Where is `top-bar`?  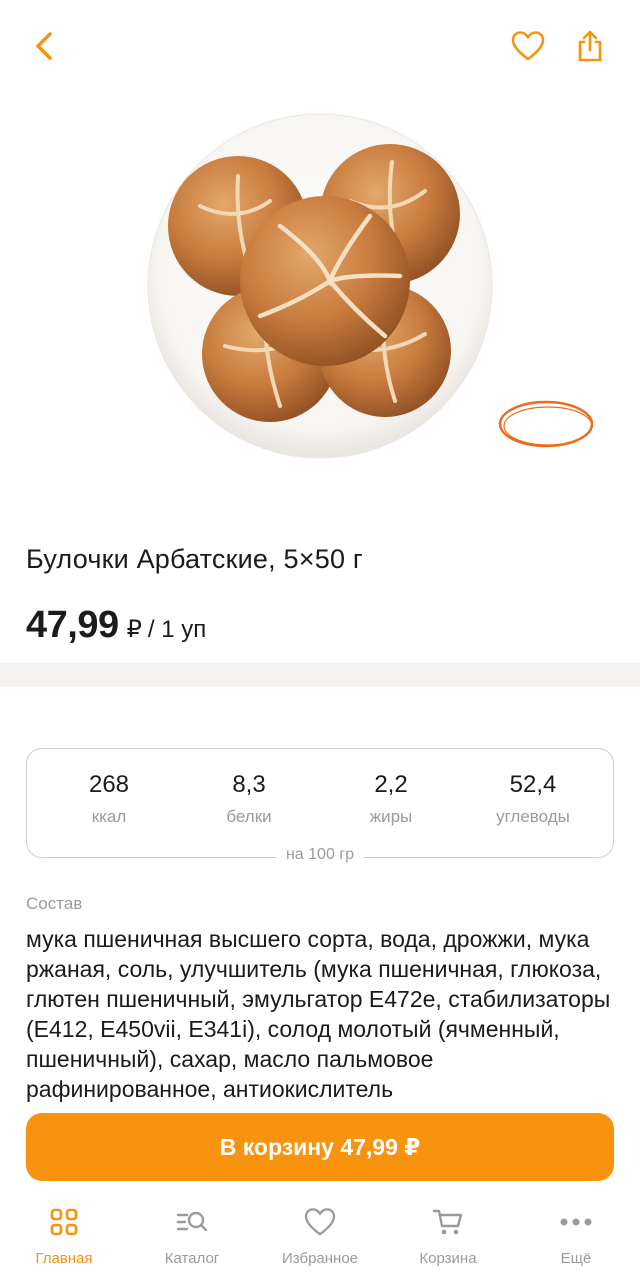
top-bar is located at coordinates (320, 48).